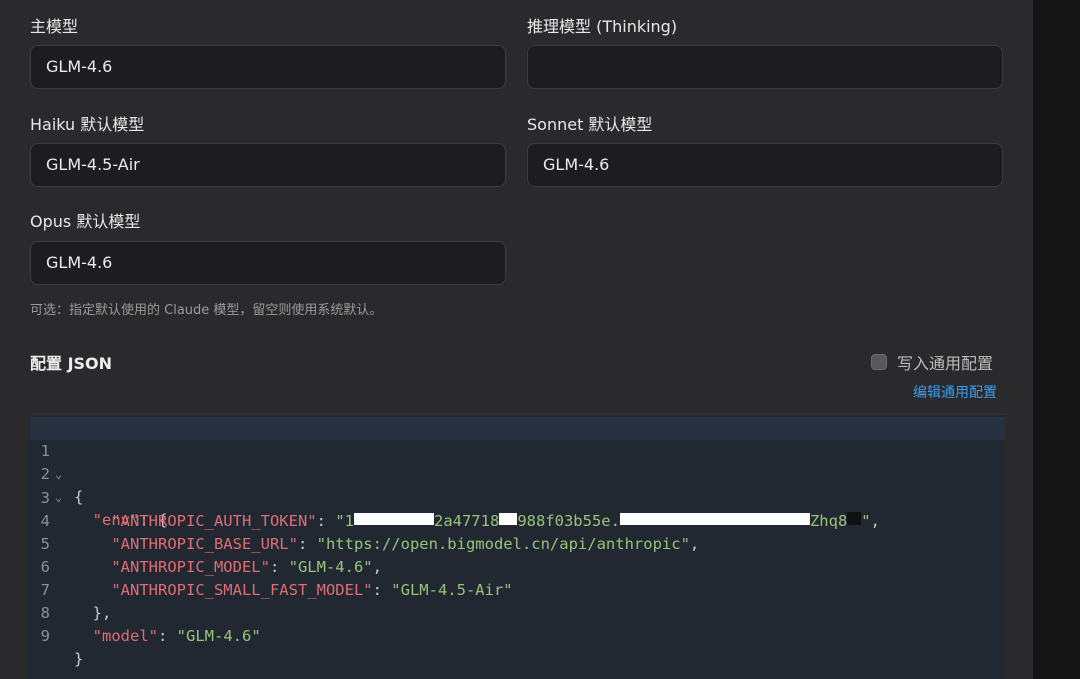 This screenshot has width=1080, height=679. I want to click on json-key-small-fast-model: "ANTHROPIC_SMALL_FAST_MODEL", so click(242, 590).